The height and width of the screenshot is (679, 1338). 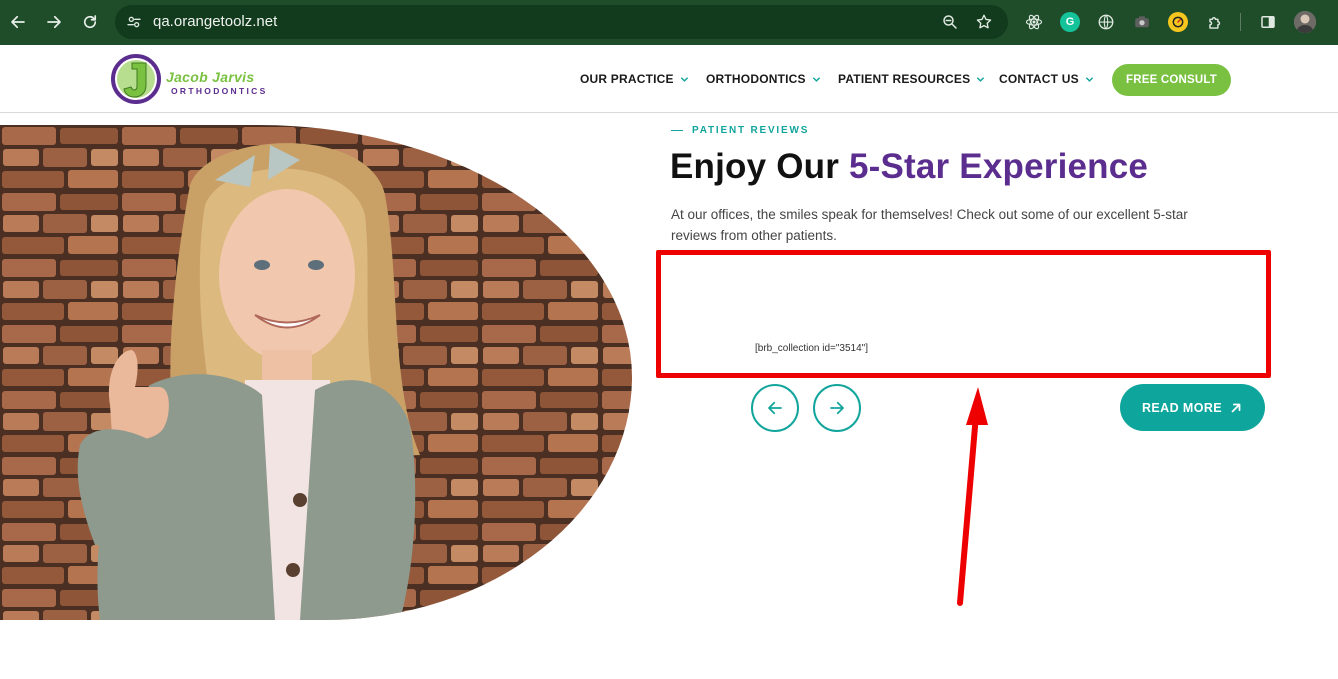 I want to click on forward-button, so click(x=54, y=22).